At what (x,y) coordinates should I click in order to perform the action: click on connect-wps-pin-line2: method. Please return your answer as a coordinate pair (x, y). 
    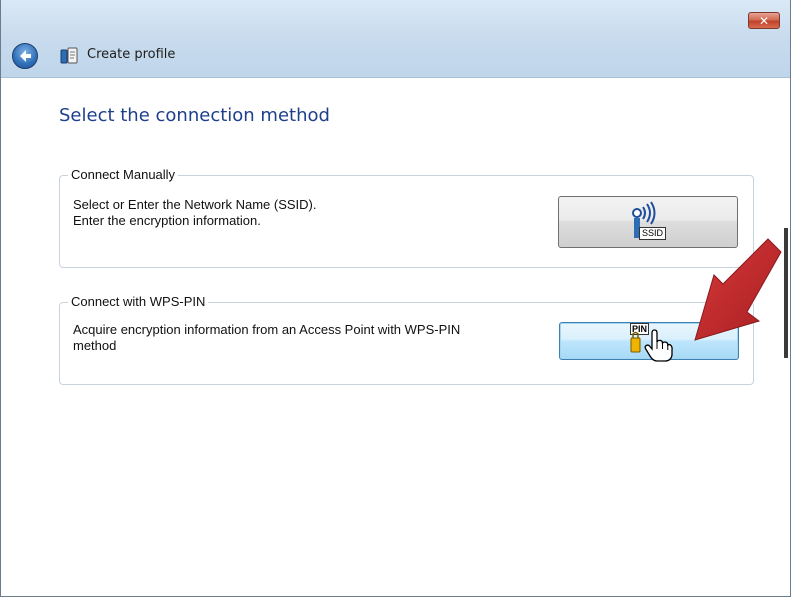
    Looking at the image, I should click on (95, 345).